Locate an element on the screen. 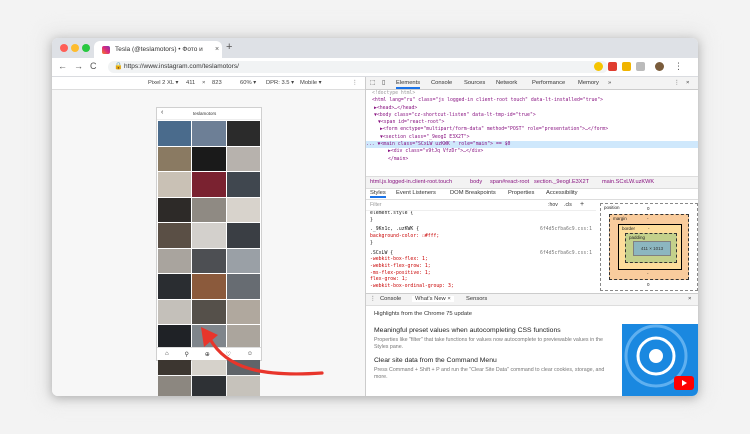  style-rule-line: -webkit-flex-grow: 1; is located at coordinates (481, 267).